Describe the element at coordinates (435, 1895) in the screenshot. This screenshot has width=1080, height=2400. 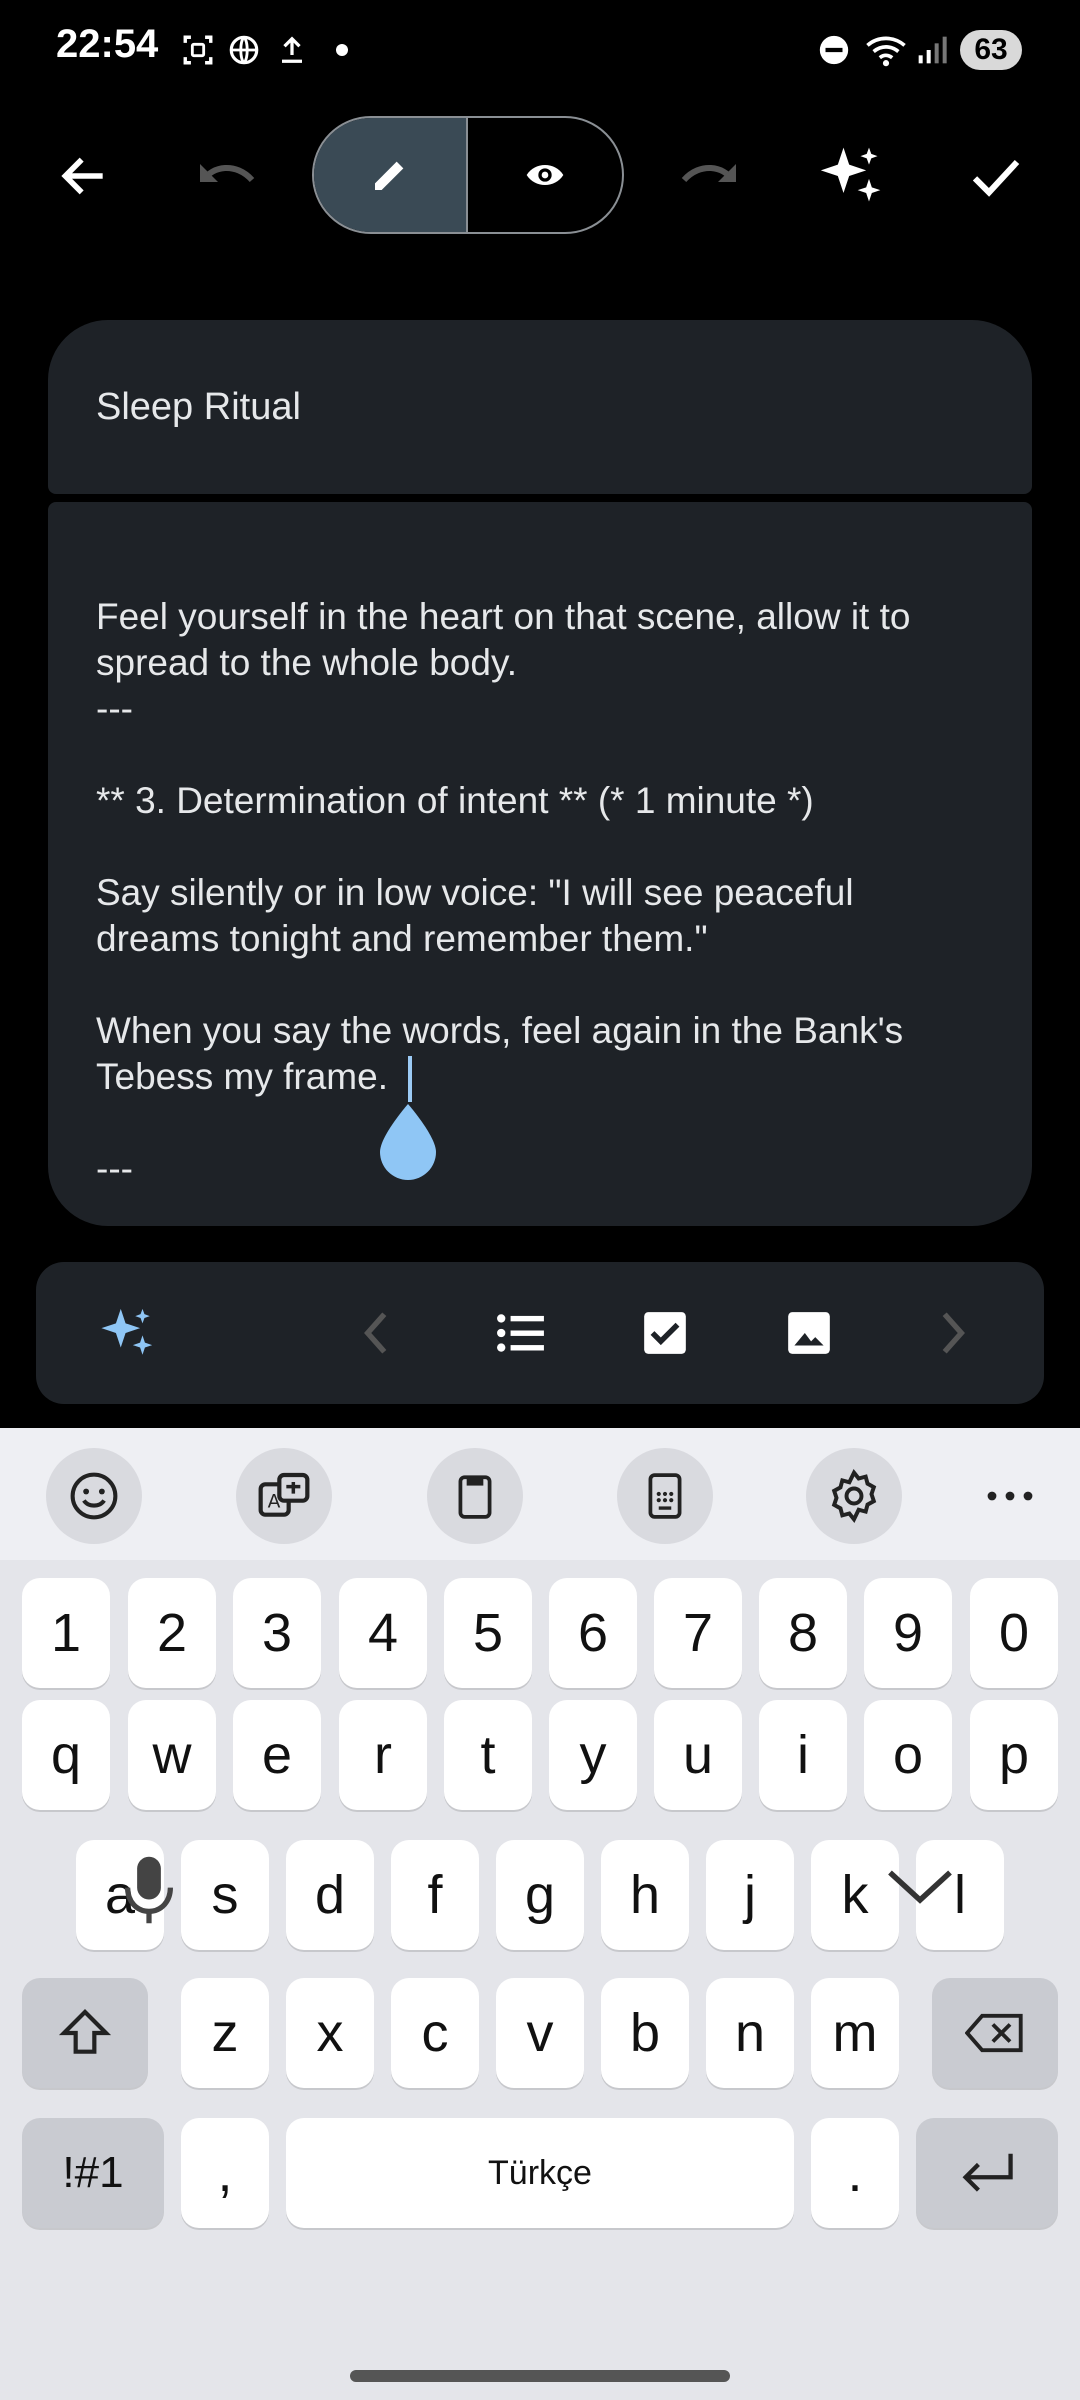
I see `key-f: f` at that location.